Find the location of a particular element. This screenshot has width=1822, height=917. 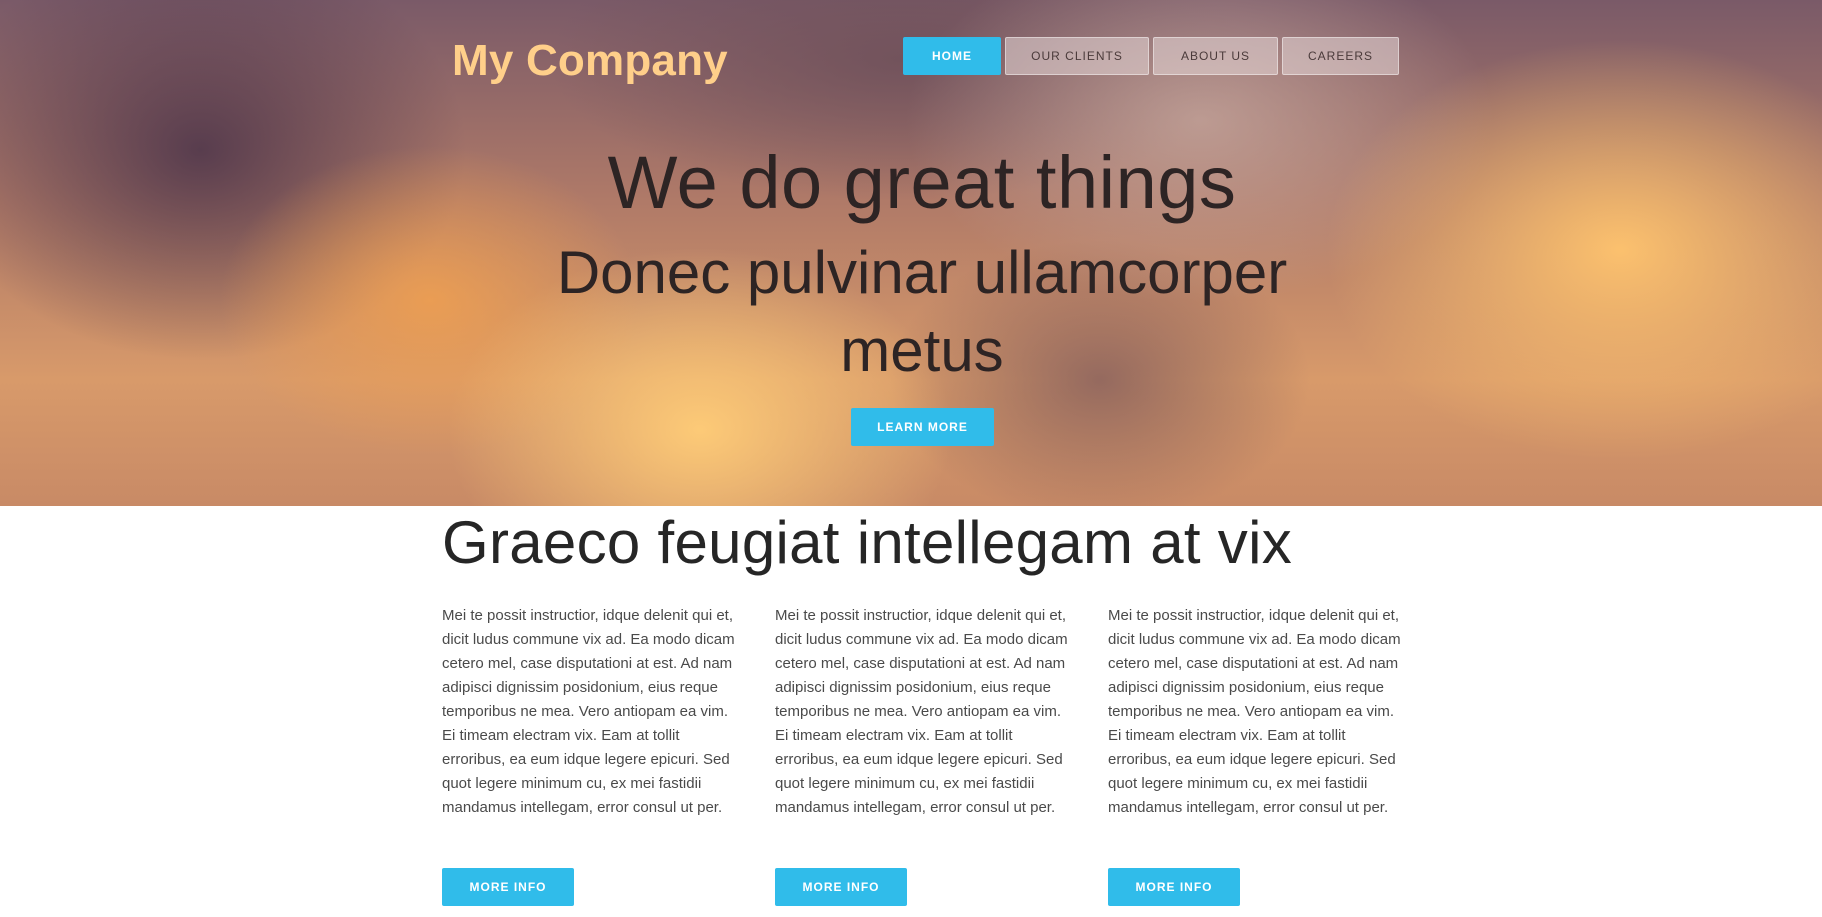

company-logo: My Company is located at coordinates (590, 61).